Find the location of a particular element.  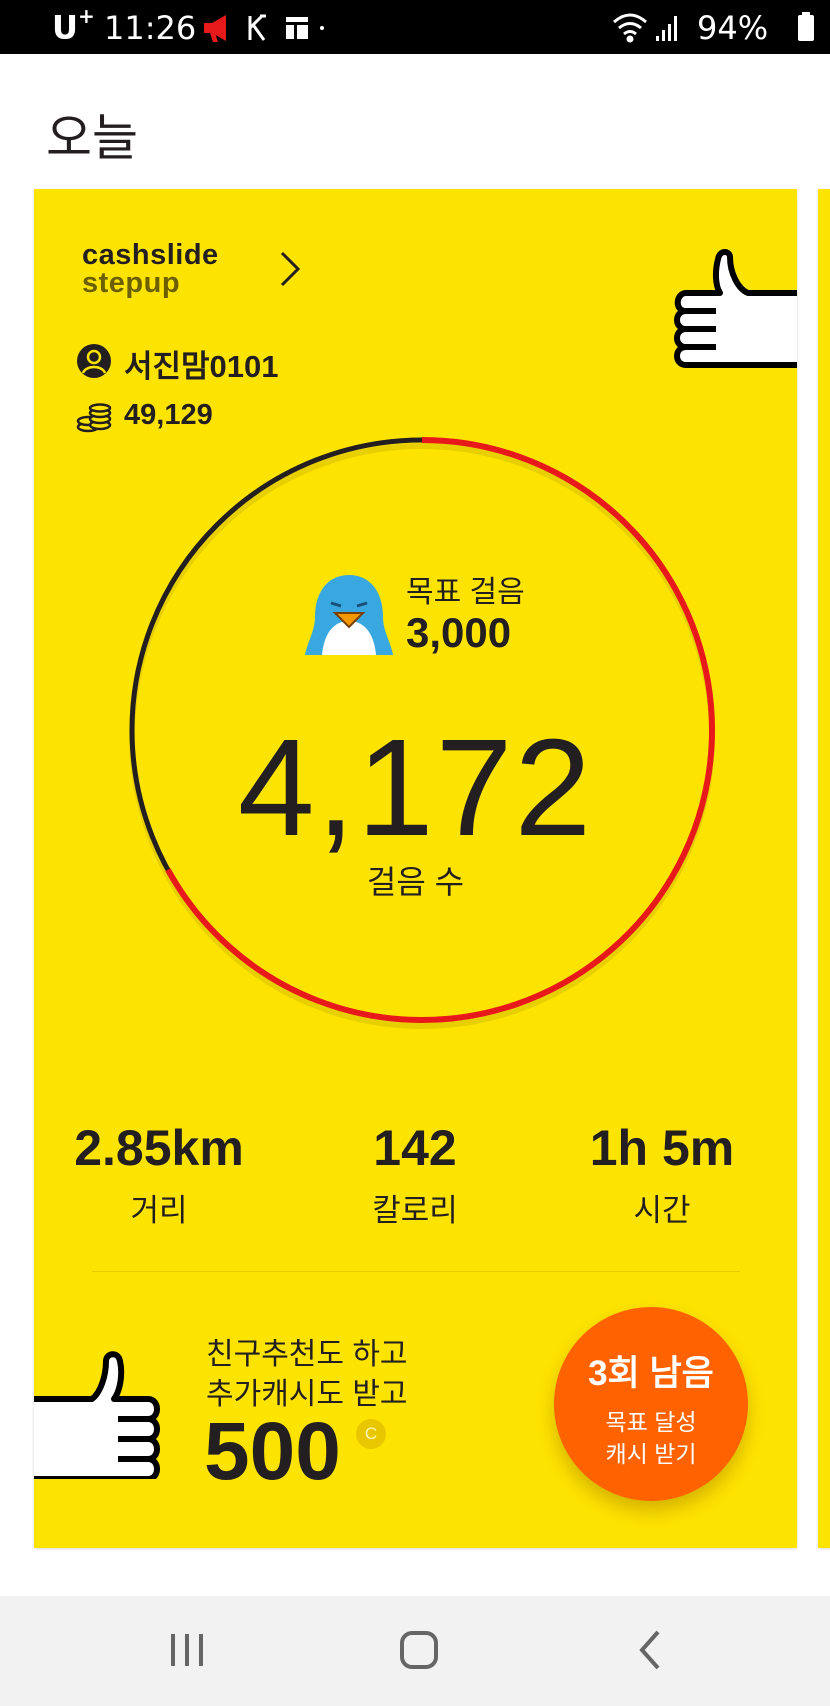

promo-amount: 500 is located at coordinates (272, 1451).